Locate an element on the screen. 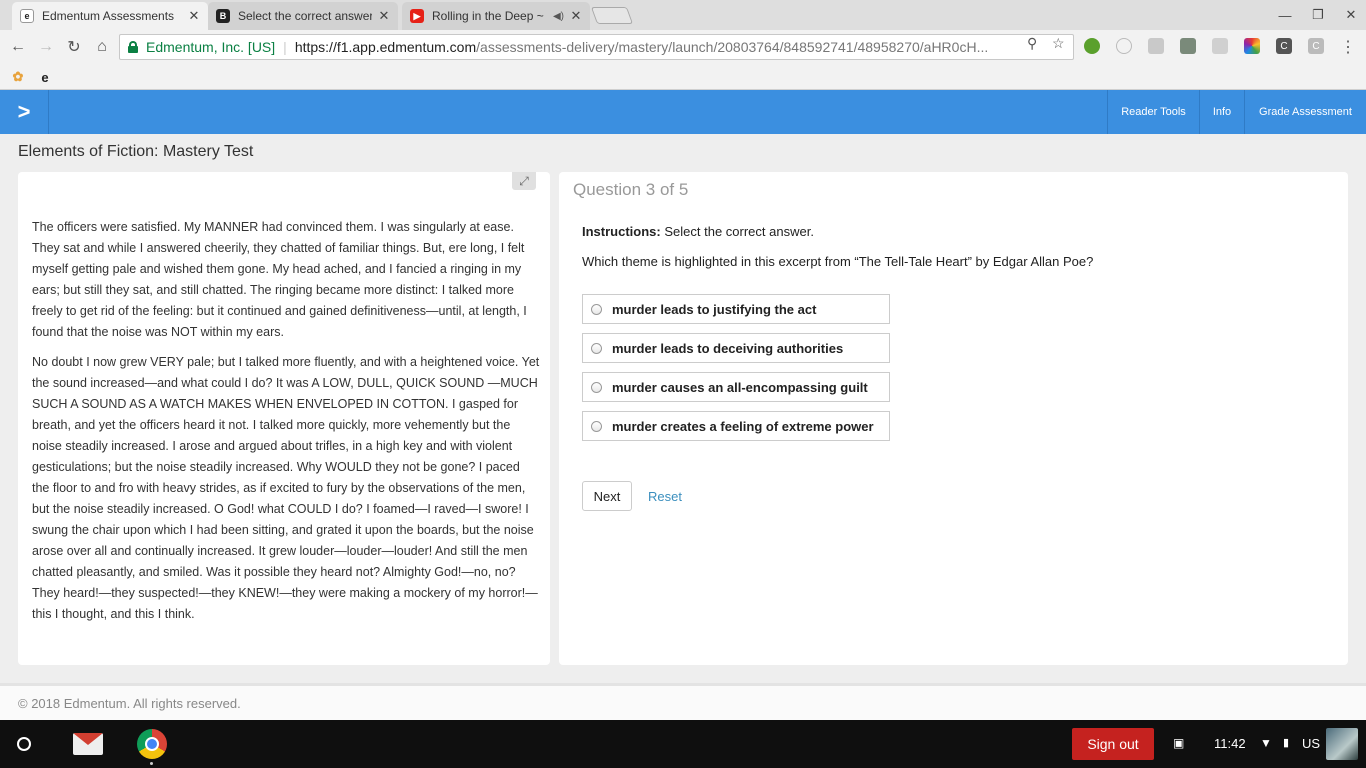 This screenshot has height=768, width=1366. tab-title: Select the correct answer is located at coordinates (305, 16).